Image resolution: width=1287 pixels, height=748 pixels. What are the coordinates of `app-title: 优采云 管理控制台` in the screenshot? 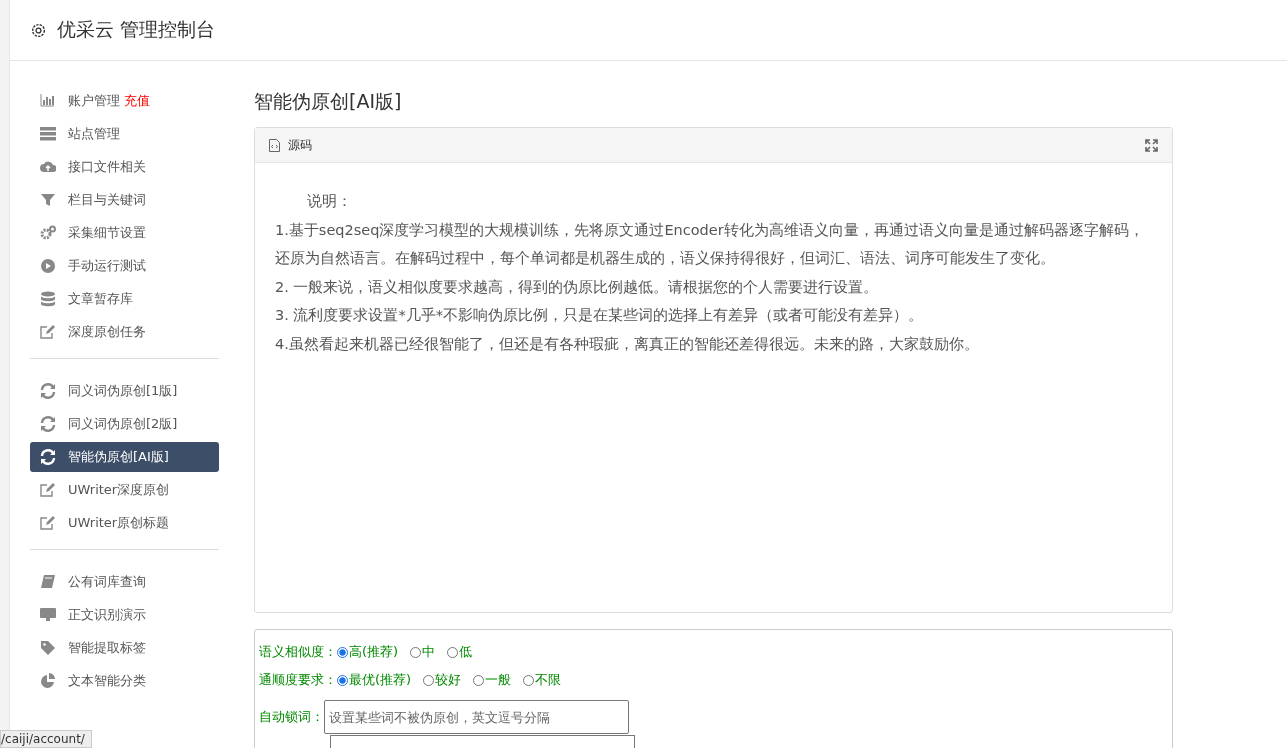 It's located at (136, 29).